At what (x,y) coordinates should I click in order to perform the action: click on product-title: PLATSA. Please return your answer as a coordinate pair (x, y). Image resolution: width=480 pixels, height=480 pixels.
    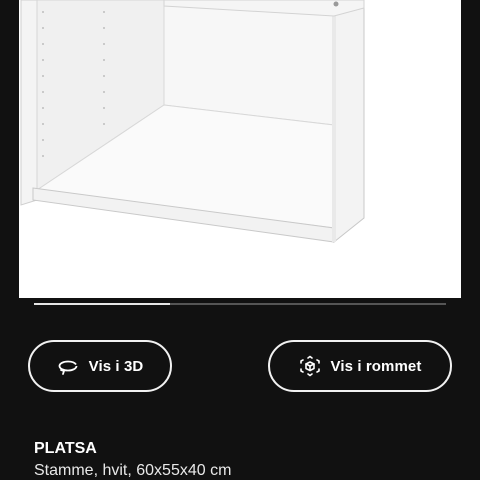
    Looking at the image, I should click on (65, 448).